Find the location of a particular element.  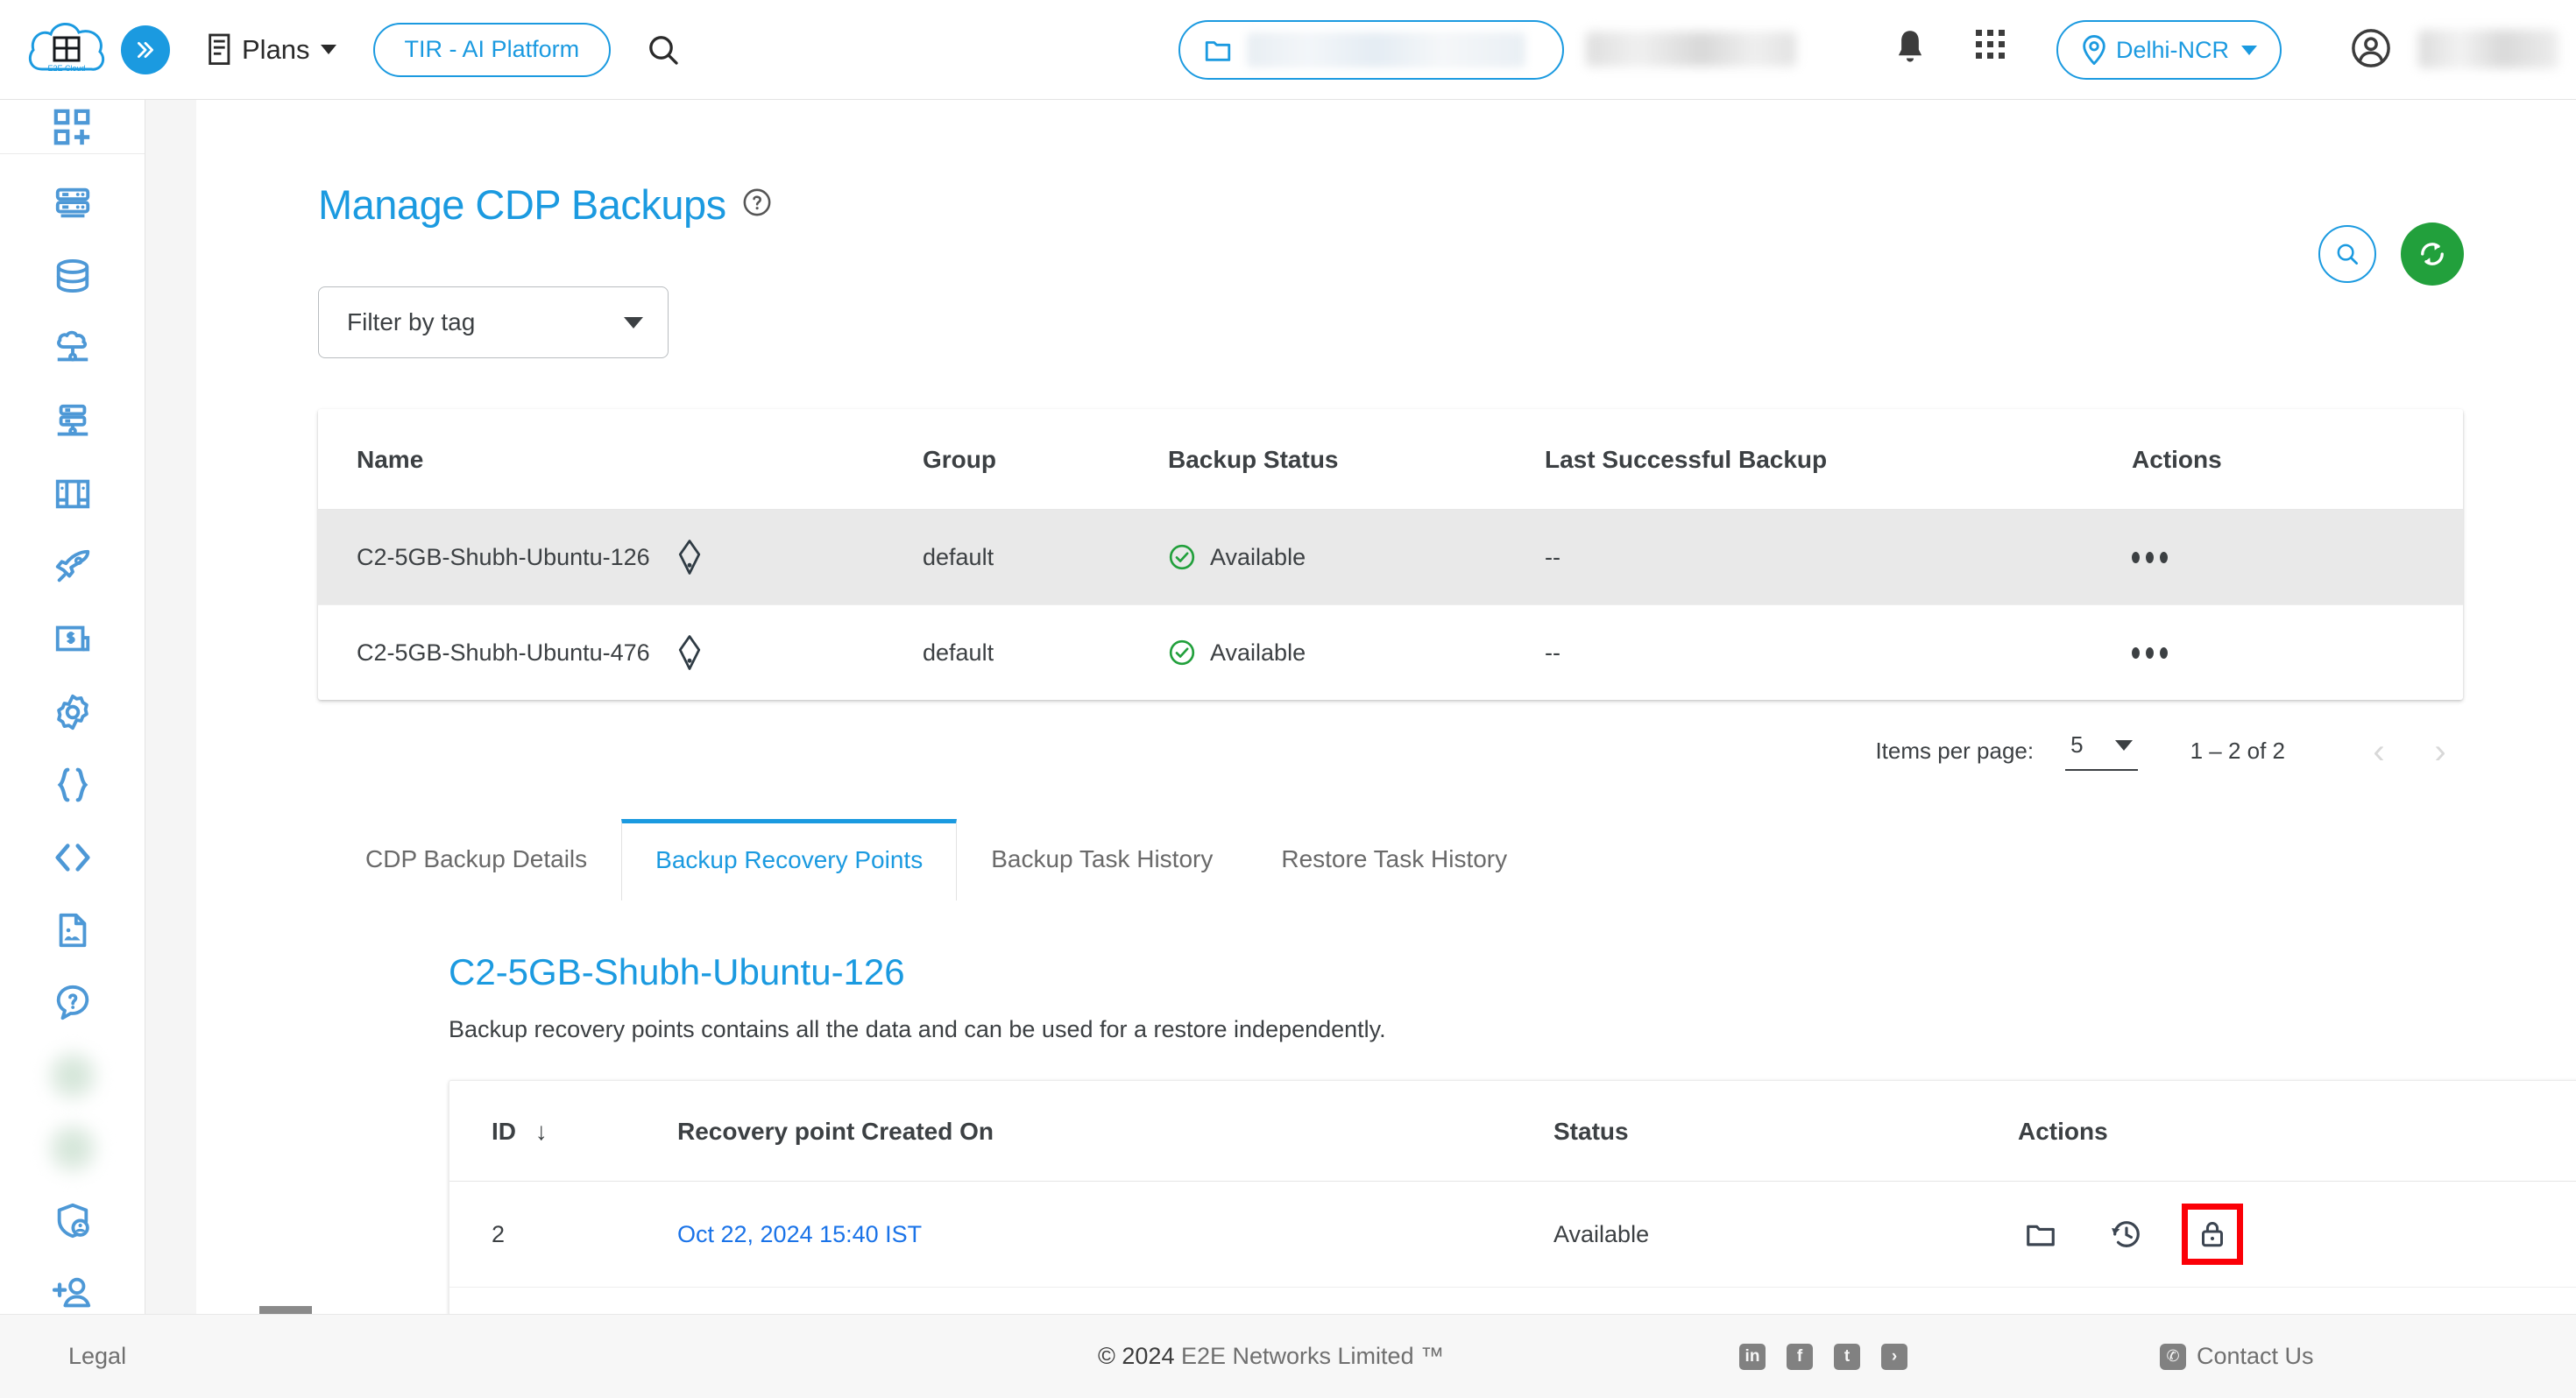

chevron-double-right-icon is located at coordinates (145, 49).